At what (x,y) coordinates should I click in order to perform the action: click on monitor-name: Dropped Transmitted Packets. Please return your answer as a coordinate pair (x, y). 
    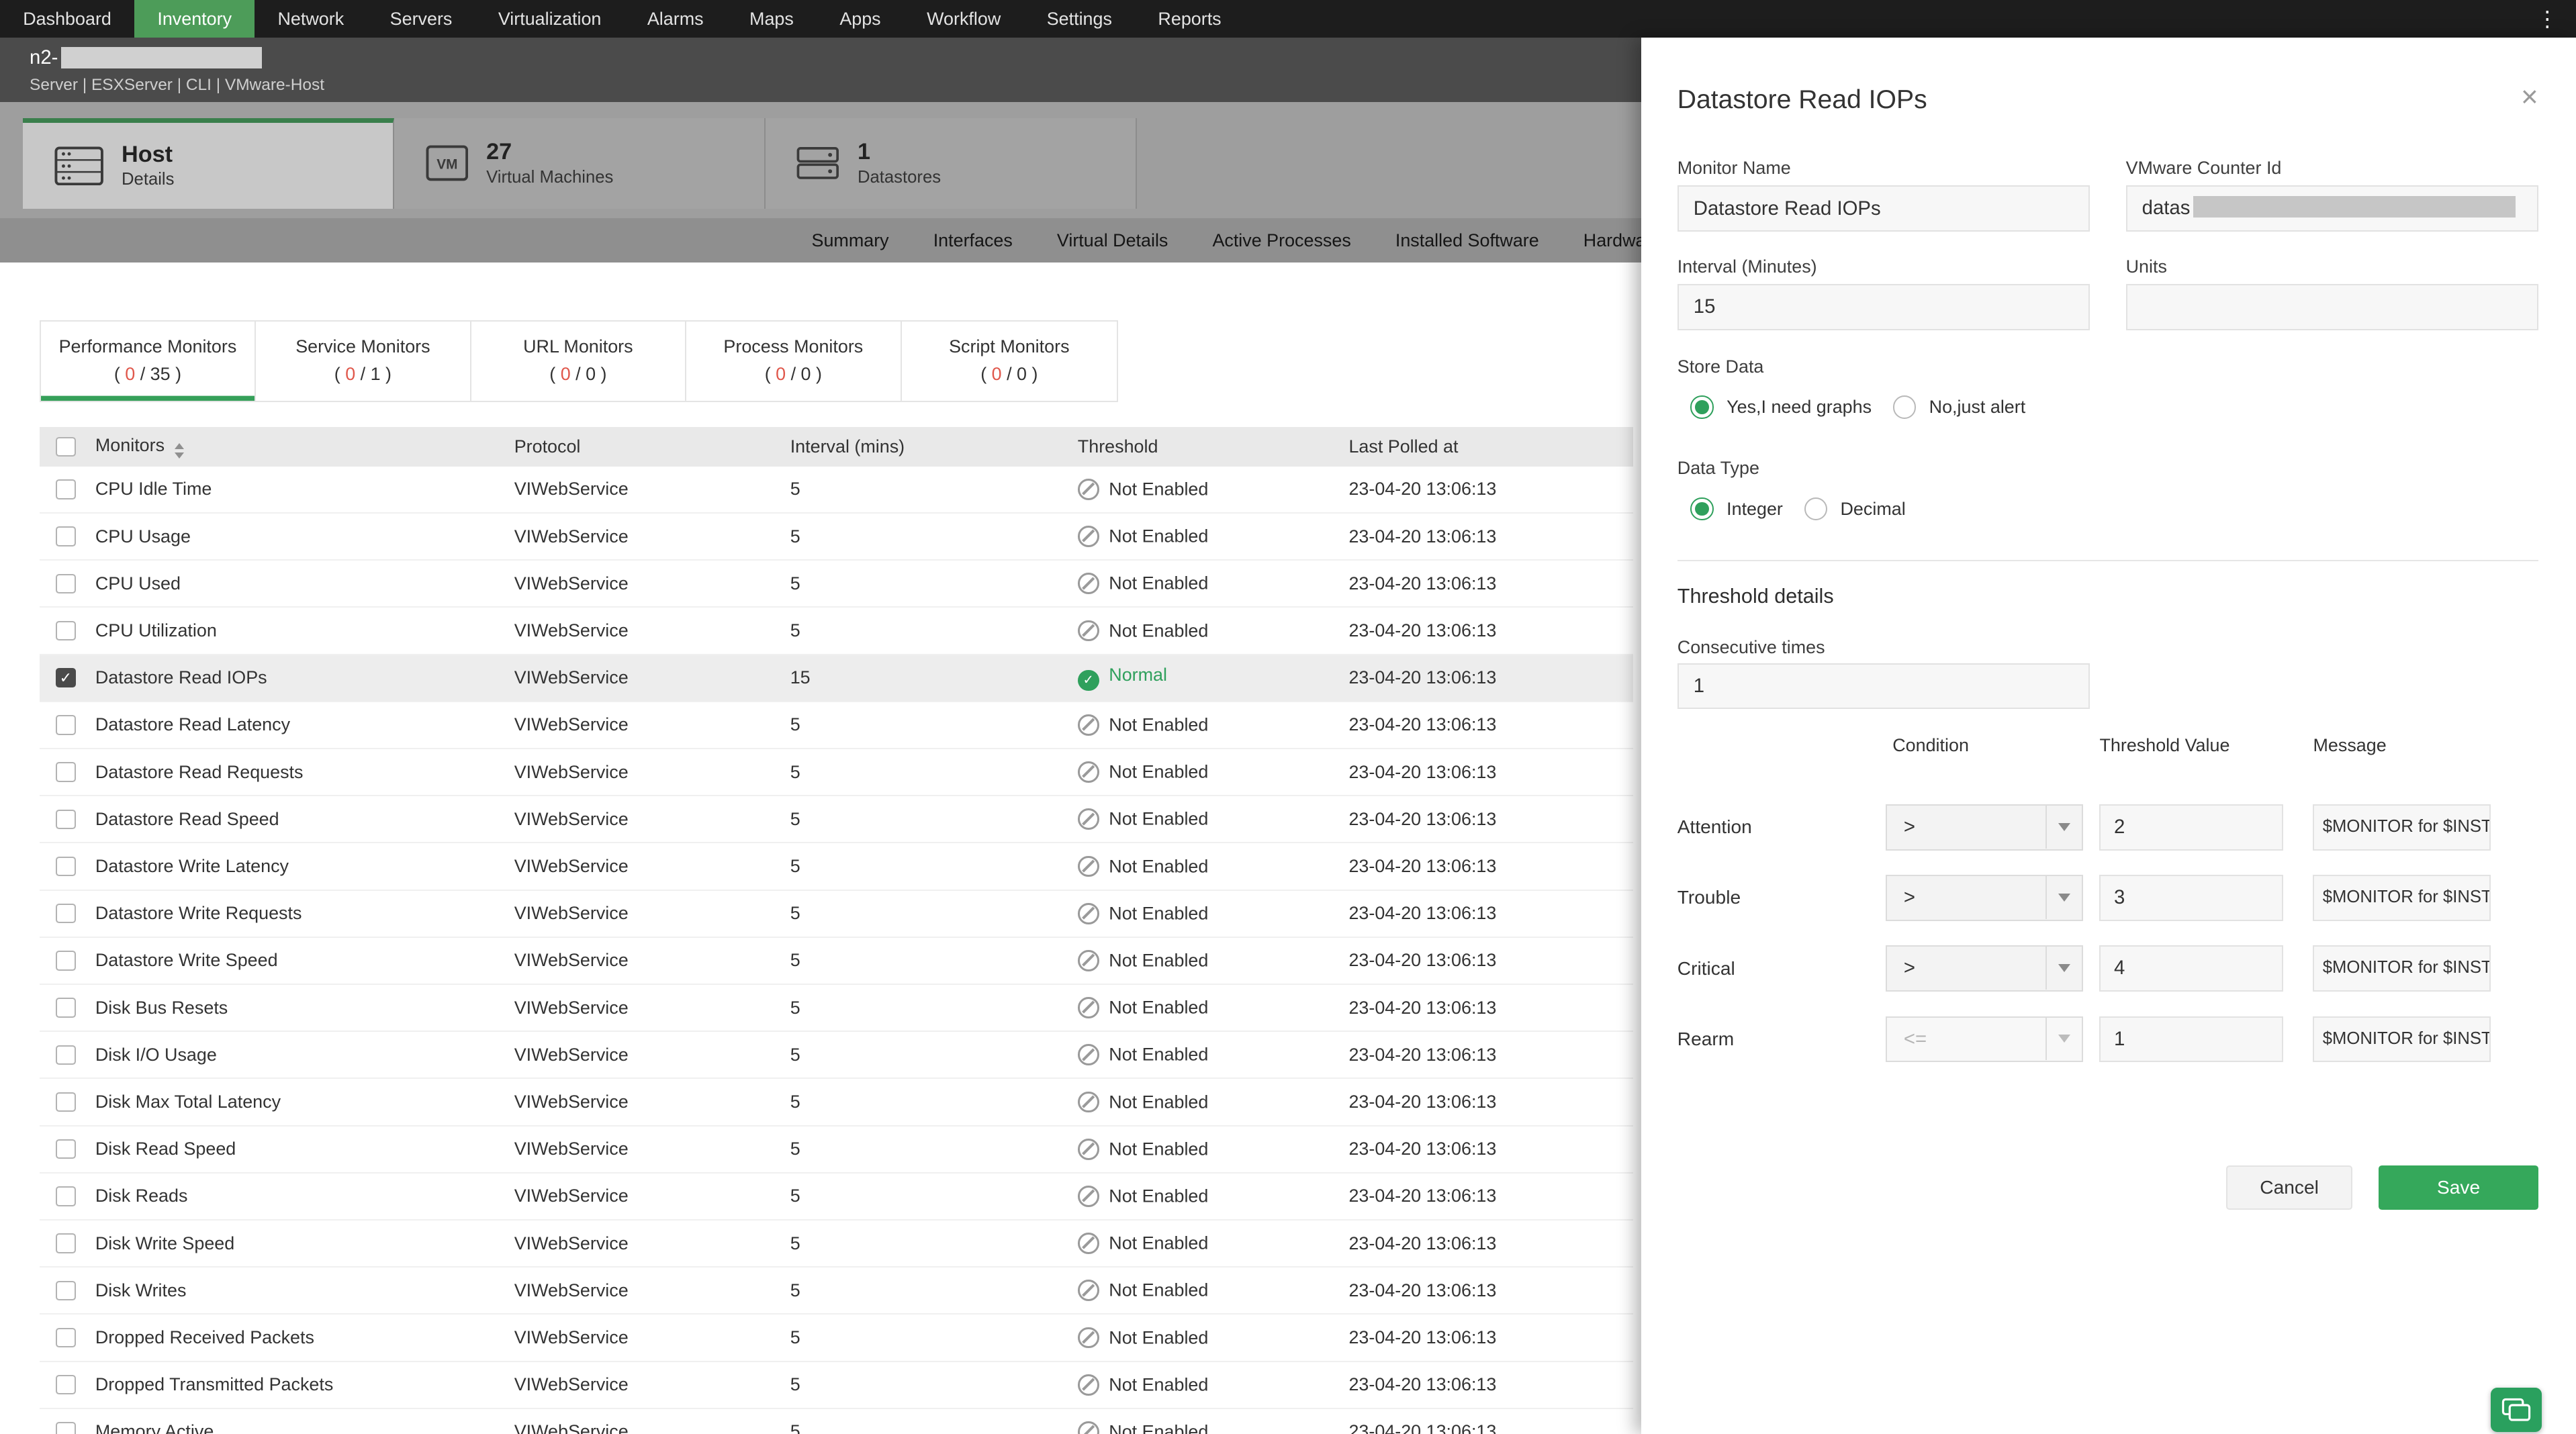
    Looking at the image, I should click on (304, 1384).